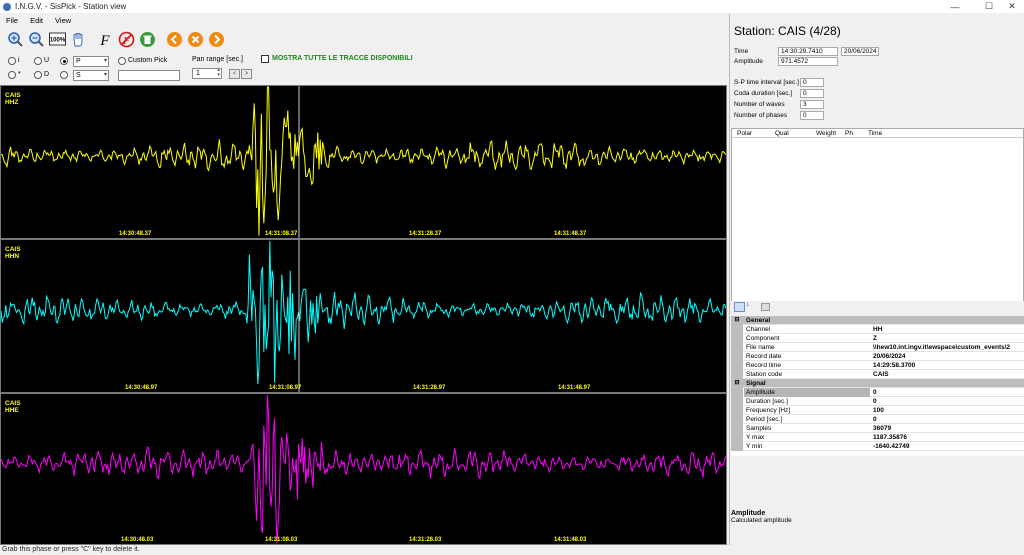  What do you see at coordinates (744, 133) in the screenshot?
I see `col-polar: Polar` at bounding box center [744, 133].